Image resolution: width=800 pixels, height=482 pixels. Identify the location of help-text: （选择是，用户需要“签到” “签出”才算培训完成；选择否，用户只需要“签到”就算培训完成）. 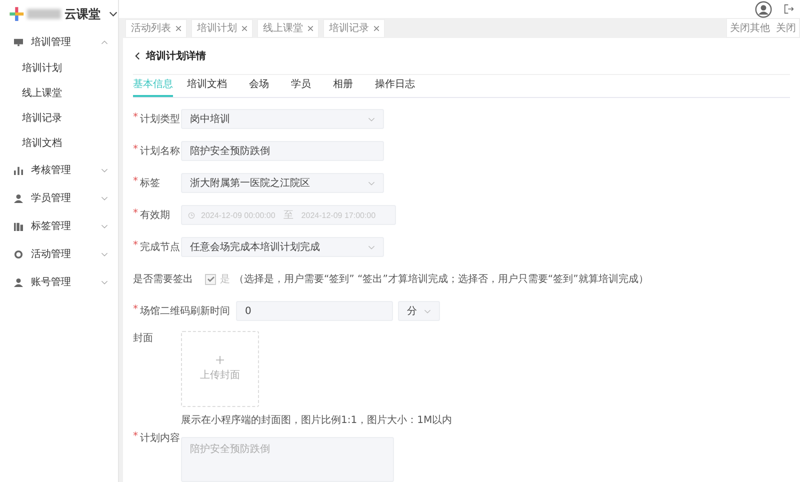
(441, 279).